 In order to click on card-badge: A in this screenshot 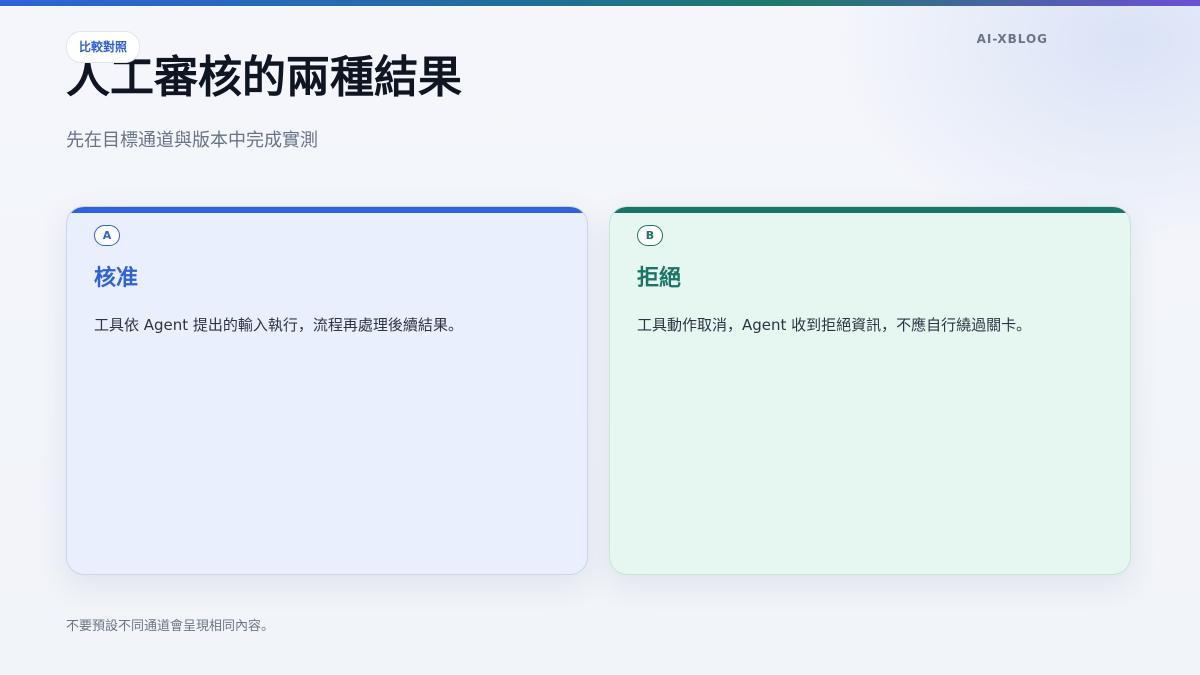, I will do `click(107, 235)`.